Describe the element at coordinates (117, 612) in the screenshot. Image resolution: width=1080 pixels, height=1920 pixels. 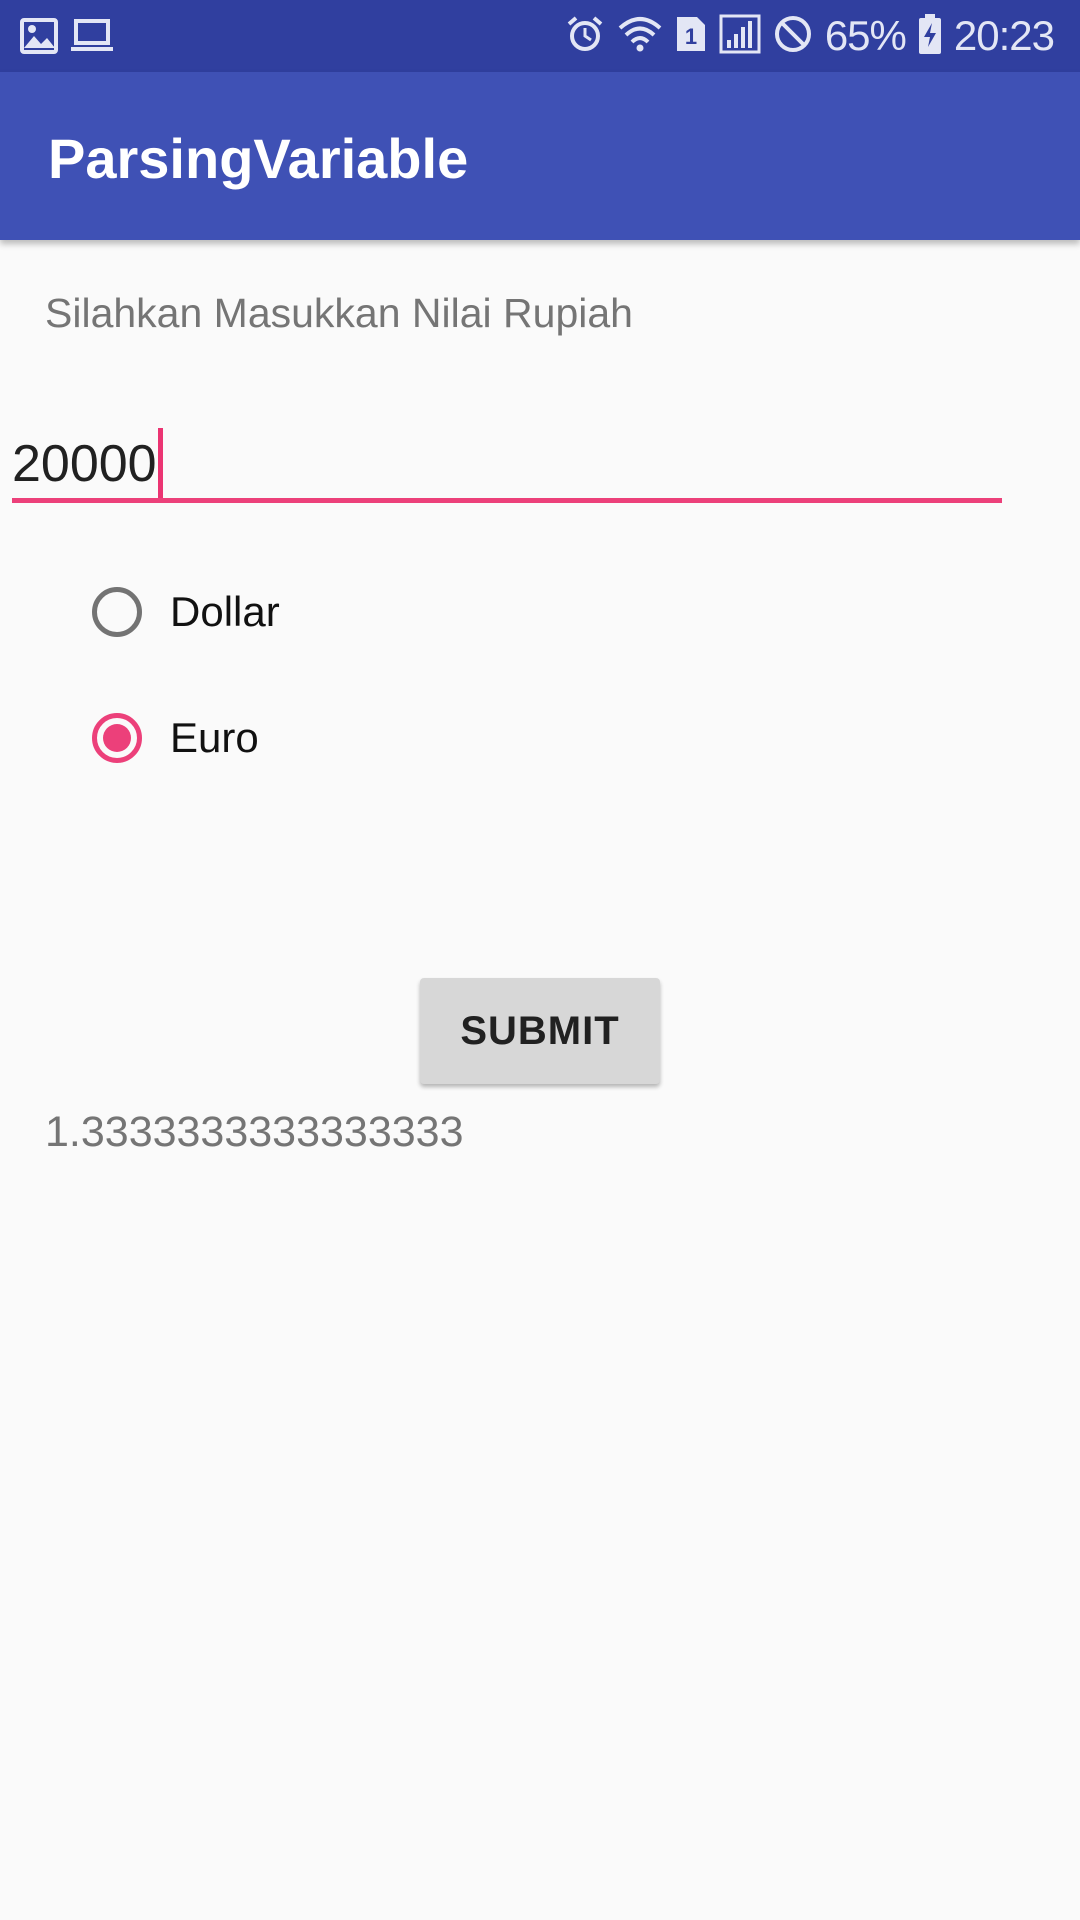
I see `radio-unchecked-icon` at that location.